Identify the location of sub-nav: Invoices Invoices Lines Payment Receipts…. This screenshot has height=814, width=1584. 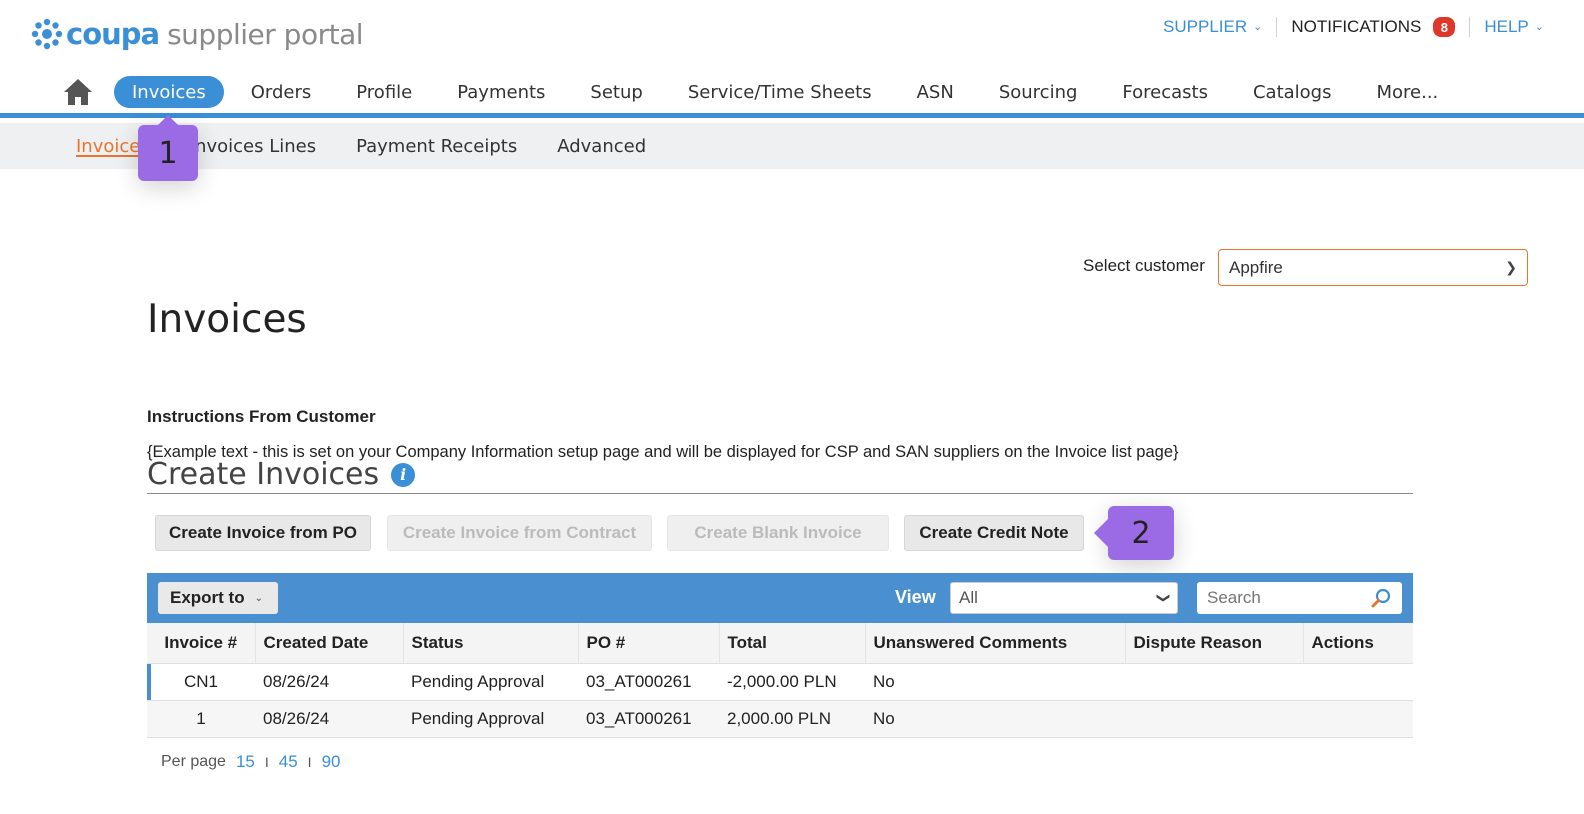
(792, 146).